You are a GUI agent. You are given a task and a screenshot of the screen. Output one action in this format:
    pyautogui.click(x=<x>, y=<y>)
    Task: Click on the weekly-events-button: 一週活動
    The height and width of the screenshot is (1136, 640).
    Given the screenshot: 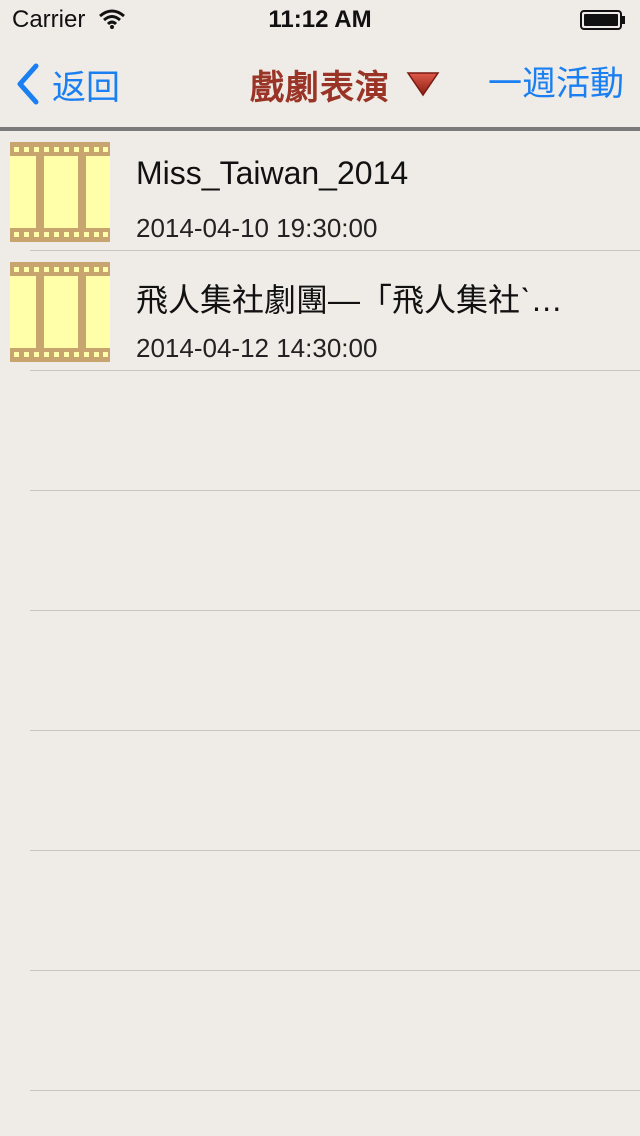 What is the action you would take?
    pyautogui.click(x=556, y=84)
    